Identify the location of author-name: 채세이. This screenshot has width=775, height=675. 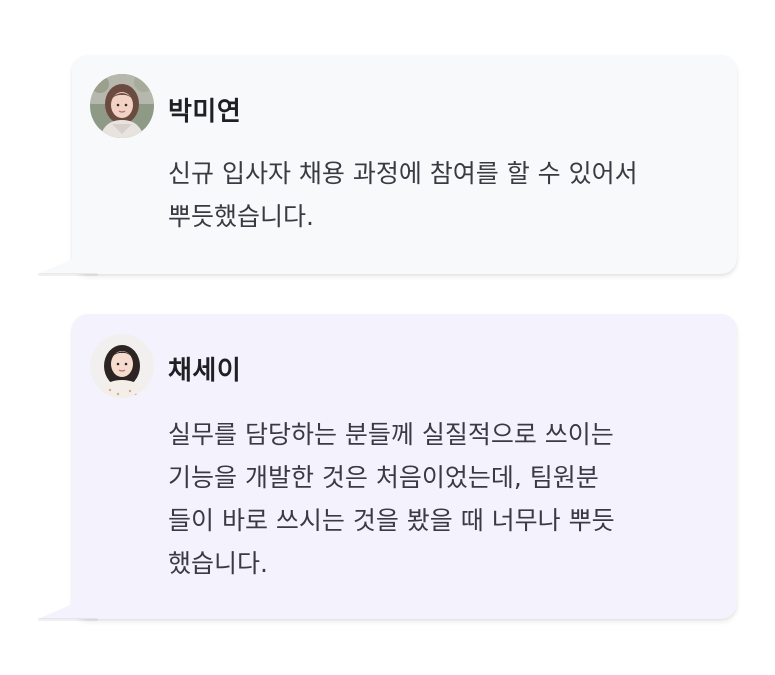
(205, 371).